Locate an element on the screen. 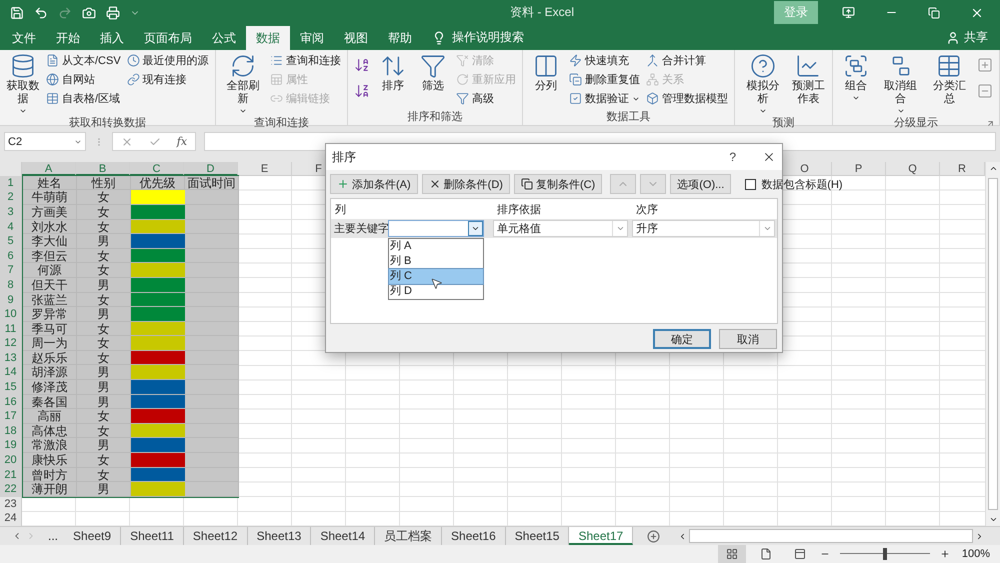 The image size is (1000, 563). row-number: 10 is located at coordinates (10, 314).